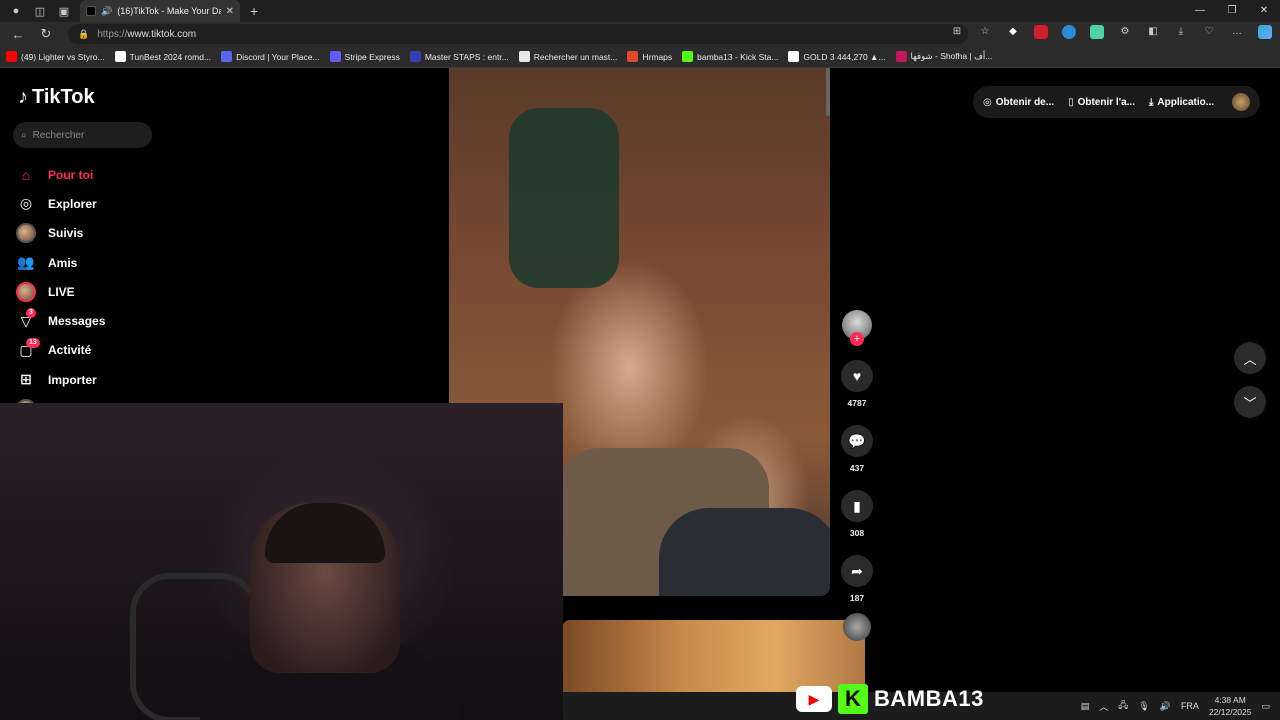  I want to click on language-indicator: FRA, so click(1190, 706).